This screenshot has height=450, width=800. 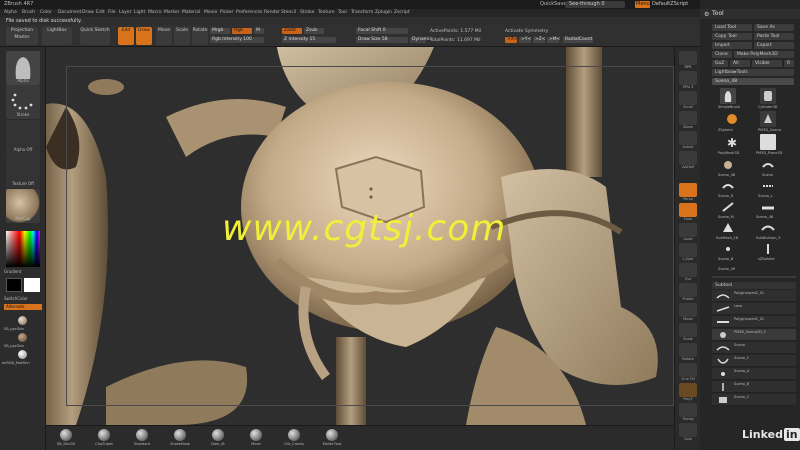 What do you see at coordinates (22, 36) in the screenshot?
I see `projection-master-button: Projection Master` at bounding box center [22, 36].